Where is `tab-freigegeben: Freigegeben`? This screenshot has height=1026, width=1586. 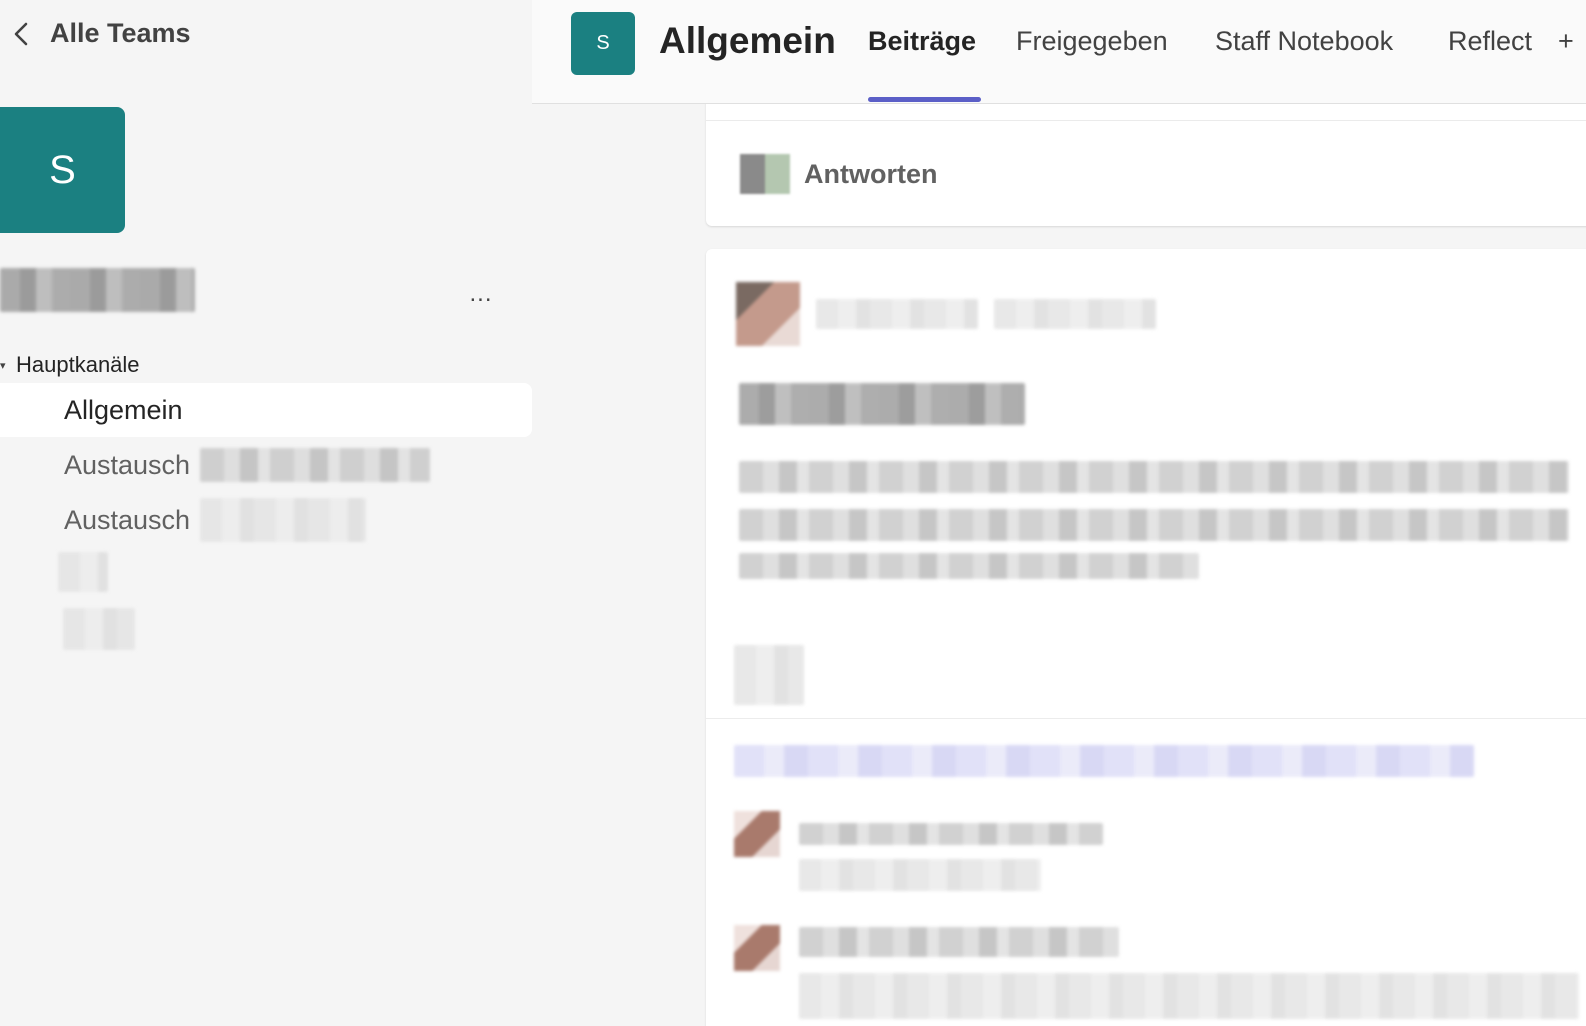
tab-freigegeben: Freigegeben is located at coordinates (1092, 41).